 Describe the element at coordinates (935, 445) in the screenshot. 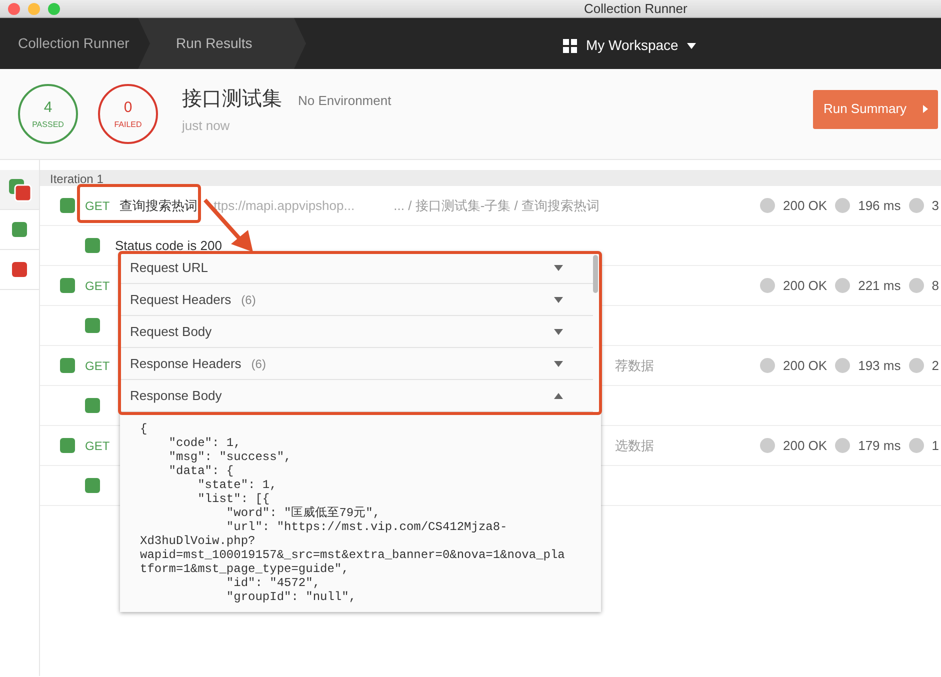

I see `response-size: 1` at that location.